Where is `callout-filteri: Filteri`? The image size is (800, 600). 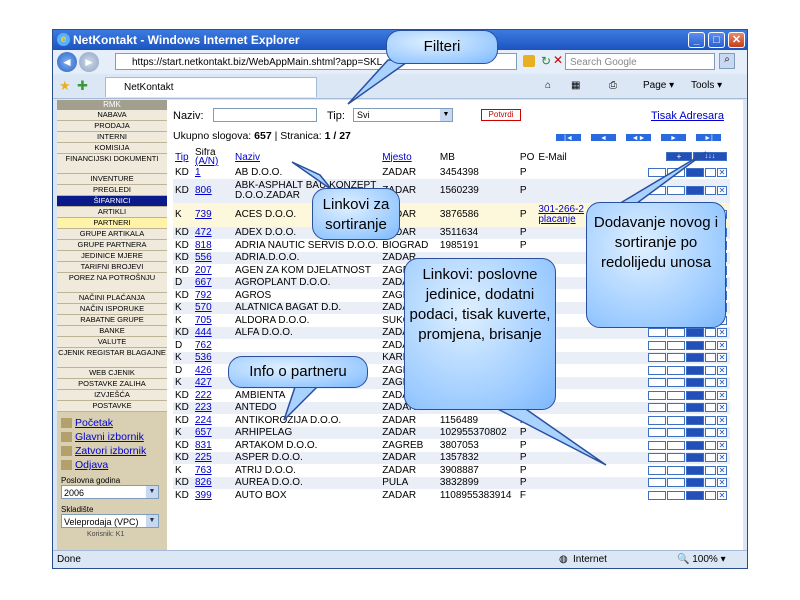 callout-filteri: Filteri is located at coordinates (442, 47).